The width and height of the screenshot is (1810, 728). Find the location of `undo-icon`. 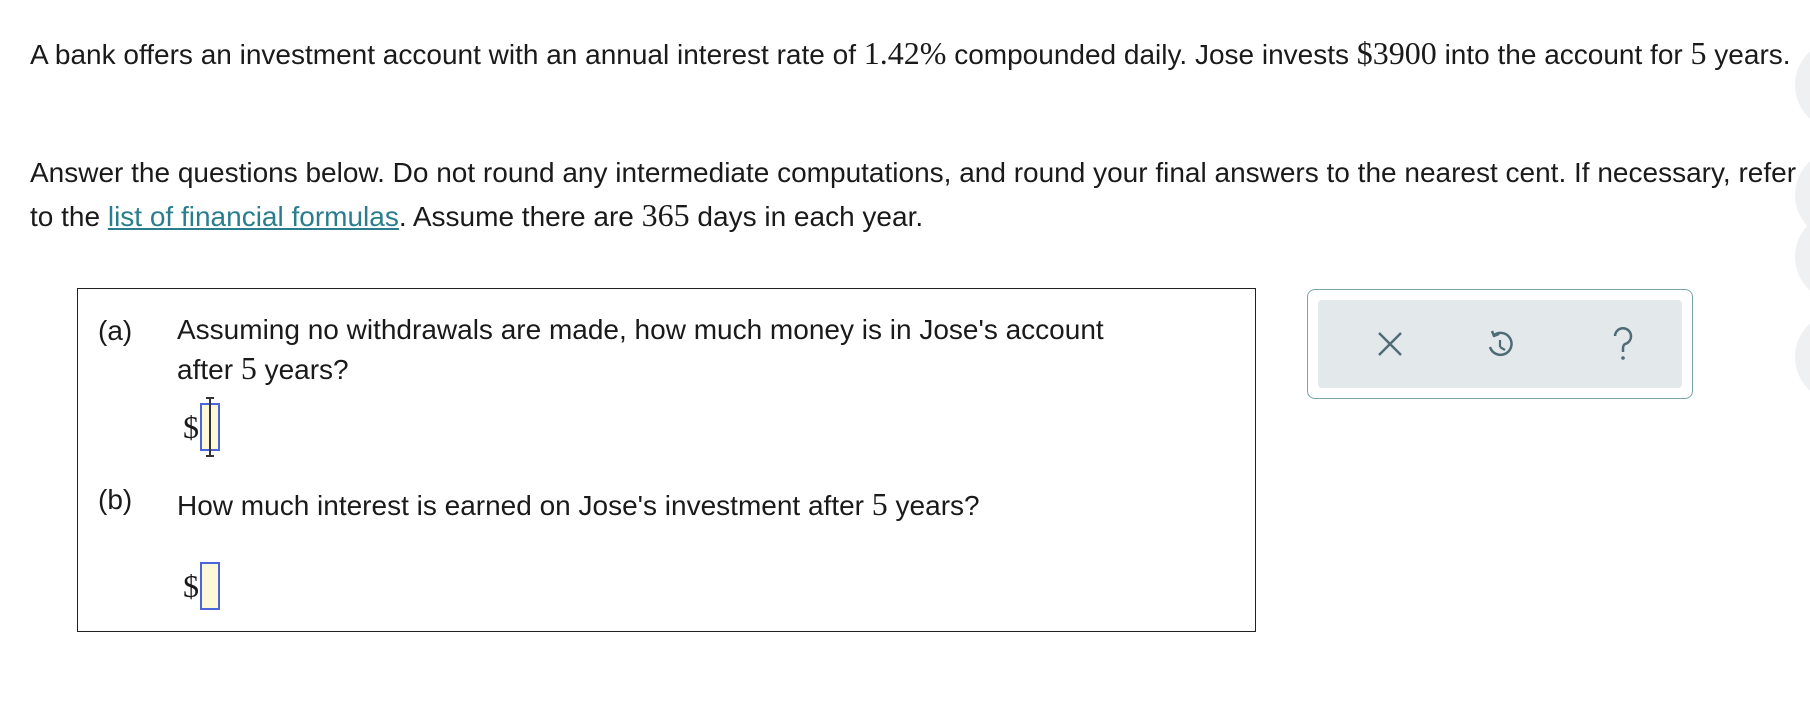

undo-icon is located at coordinates (1500, 343).